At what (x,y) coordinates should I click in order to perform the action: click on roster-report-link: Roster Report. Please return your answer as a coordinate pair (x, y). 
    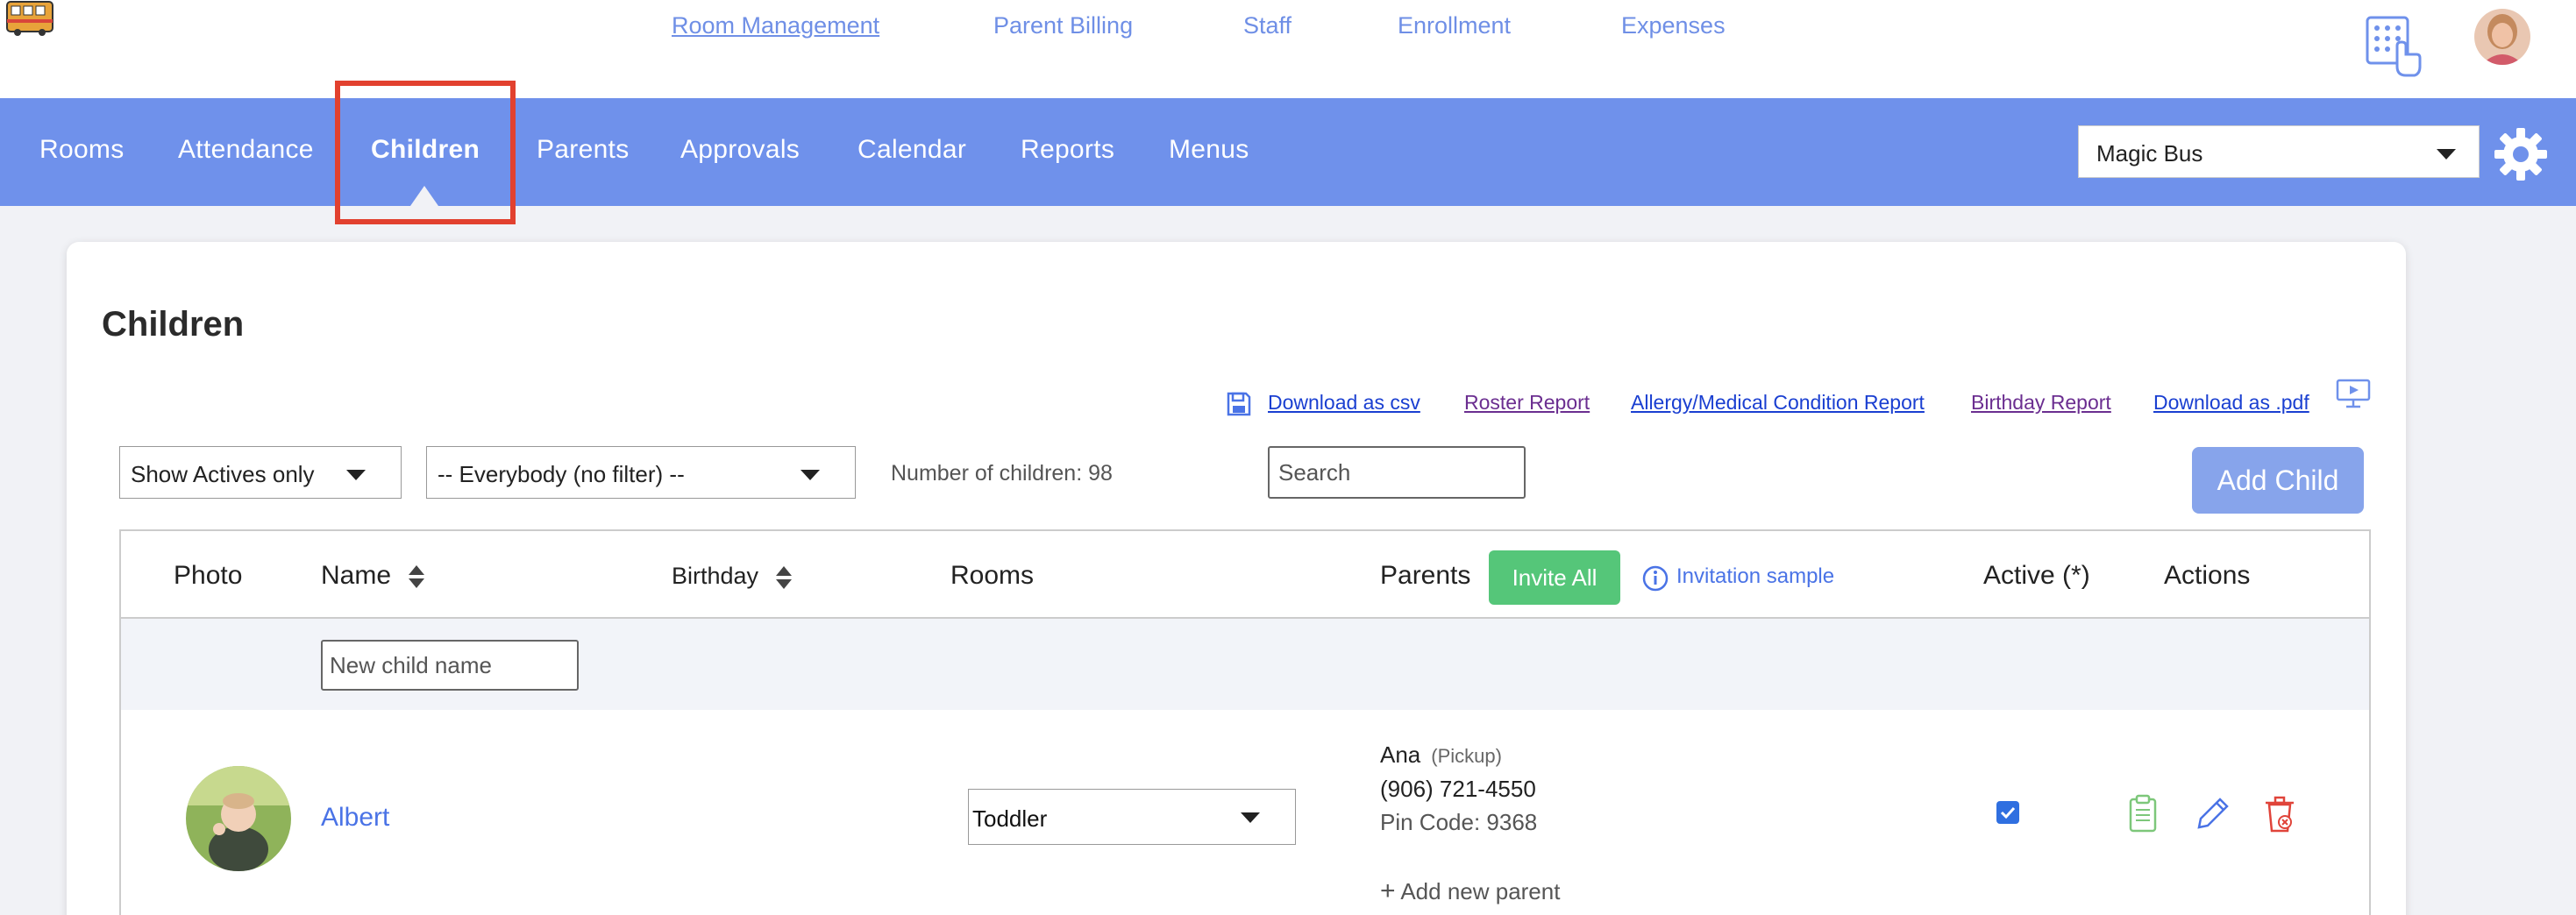
    Looking at the image, I should click on (1527, 403).